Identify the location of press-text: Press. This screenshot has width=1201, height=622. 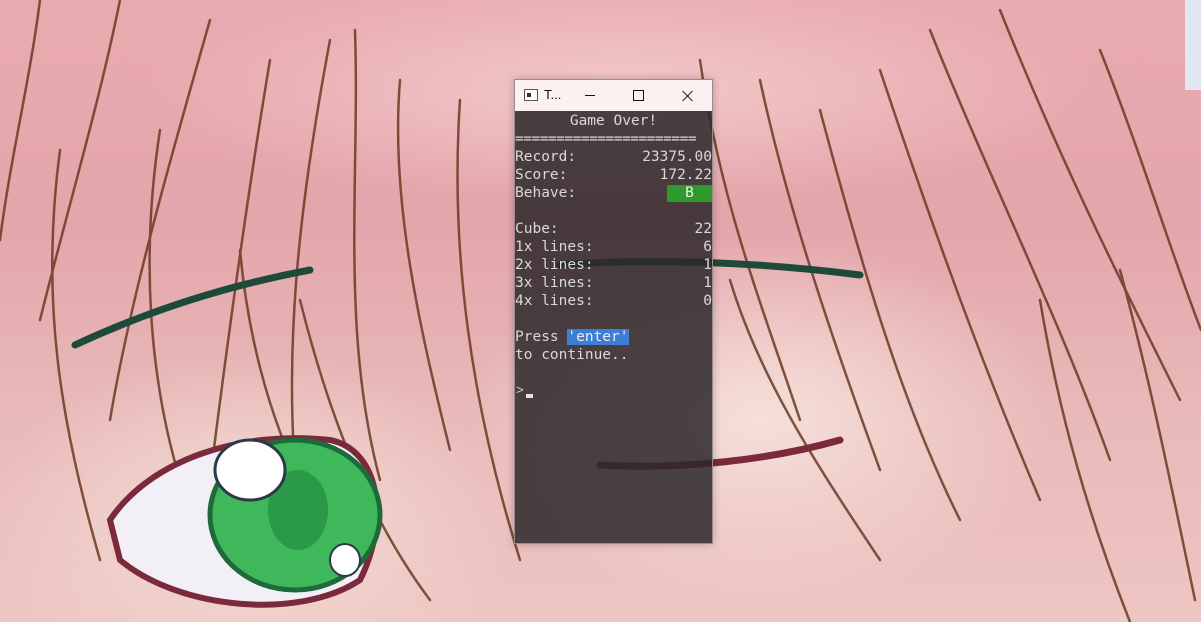
(541, 337).